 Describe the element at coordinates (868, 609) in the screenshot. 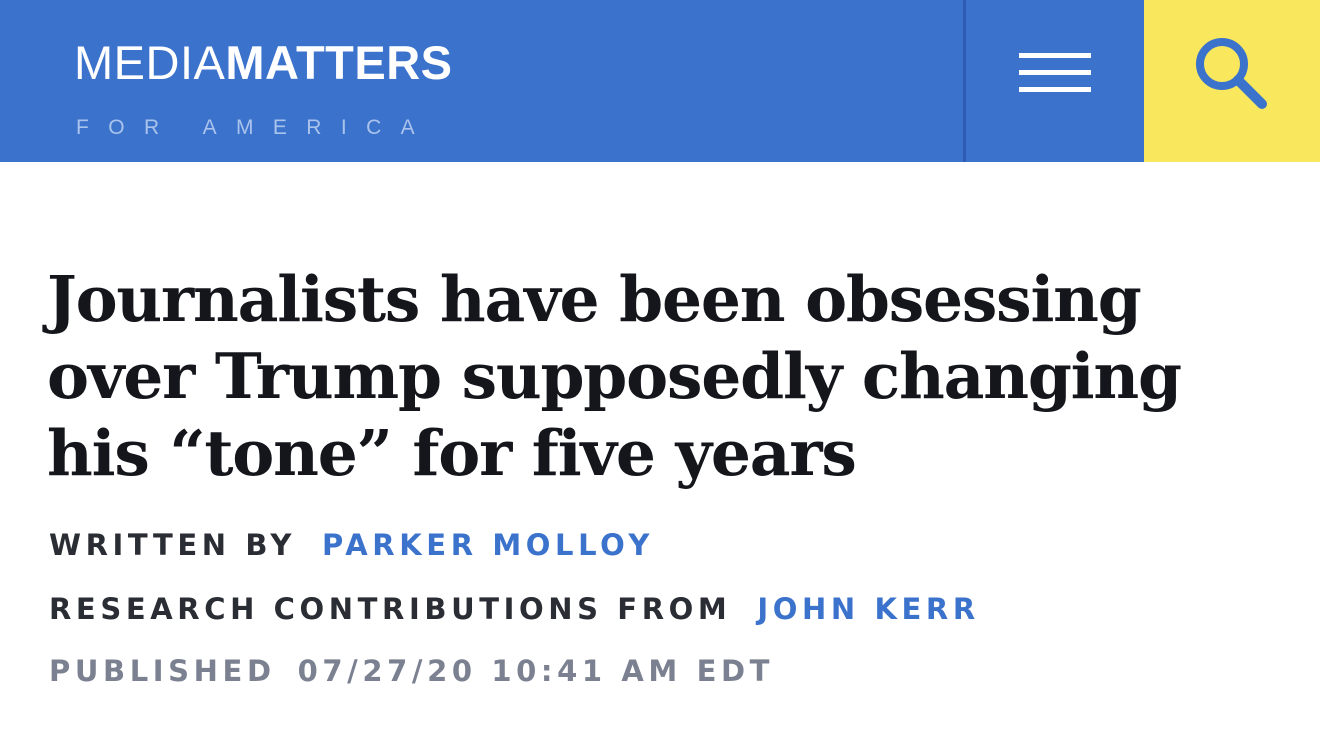

I see `researcher-link: JOHN KERR` at that location.